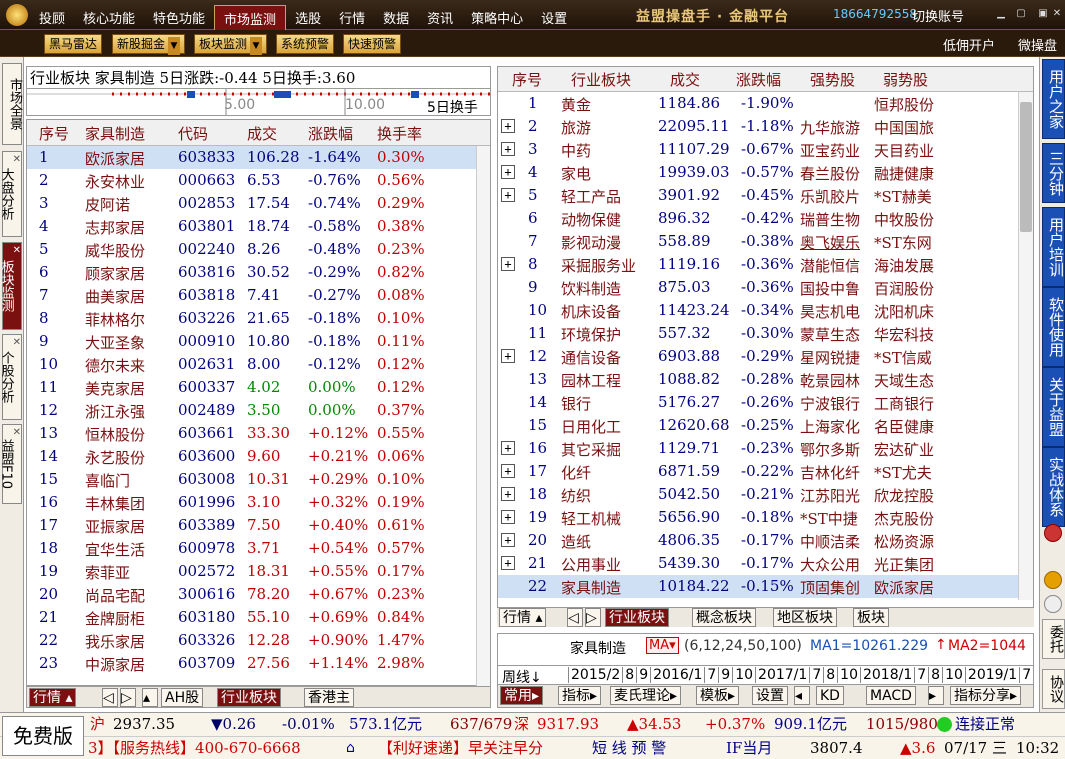  Describe the element at coordinates (193, 133) in the screenshot. I see `col-code: 代码` at that location.